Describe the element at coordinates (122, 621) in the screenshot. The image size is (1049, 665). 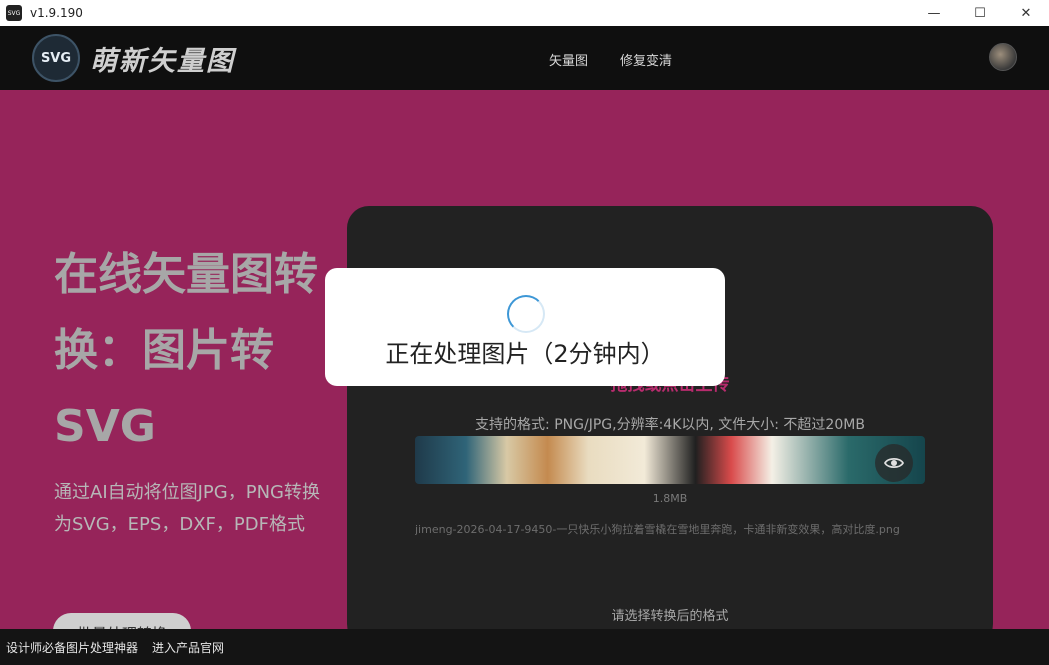
I see `batch-convert-button: 批量处理转换` at that location.